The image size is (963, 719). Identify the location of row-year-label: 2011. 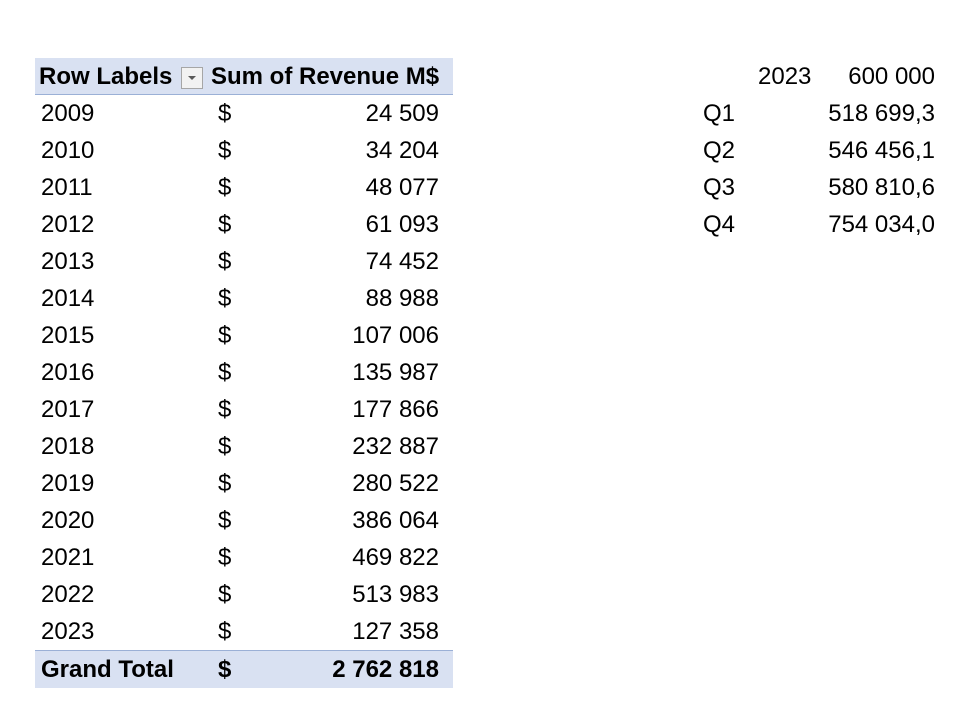
(67, 187).